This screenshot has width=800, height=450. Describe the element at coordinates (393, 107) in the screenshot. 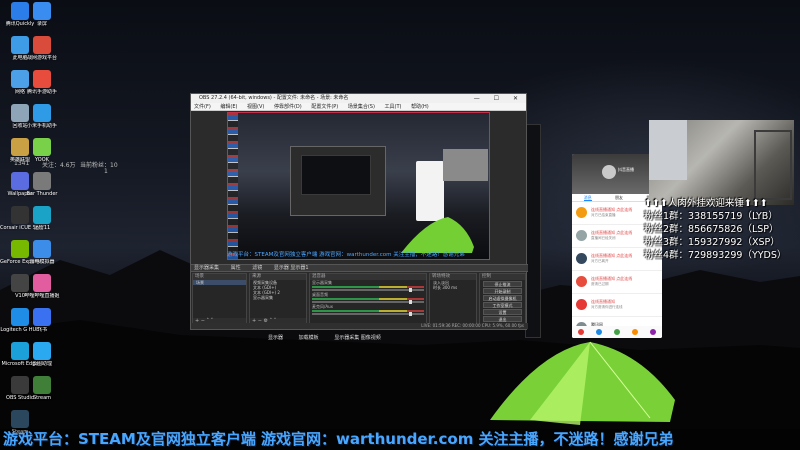

I see `menu-tools: 工具(T)` at that location.